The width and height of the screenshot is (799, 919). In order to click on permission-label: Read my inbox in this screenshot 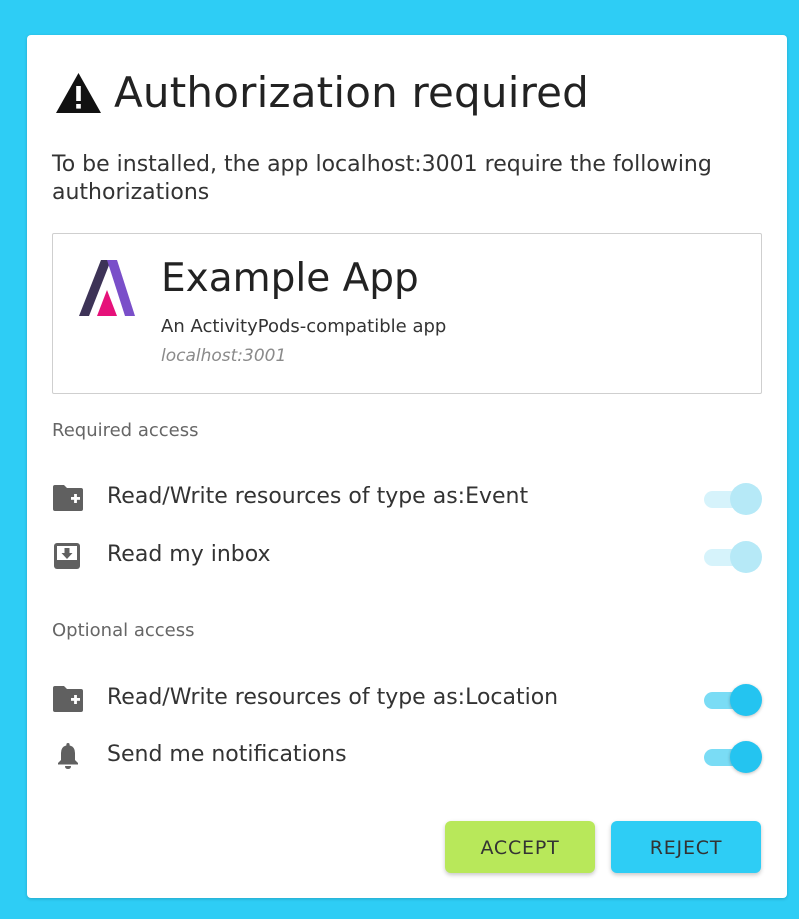, I will do `click(189, 554)`.